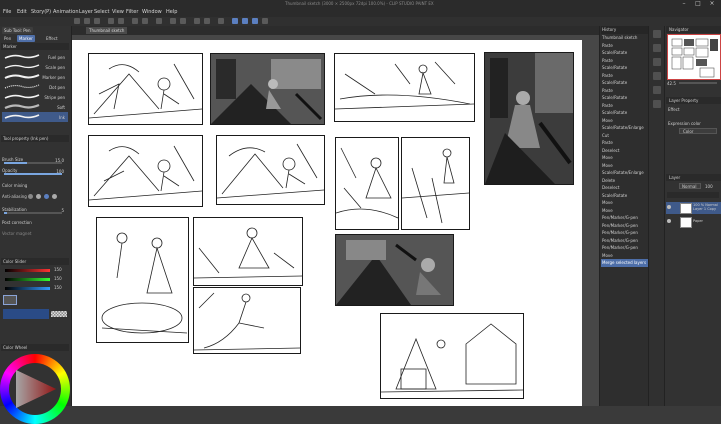  What do you see at coordinates (35, 67) in the screenshot?
I see `brush-item: Scale pen` at bounding box center [35, 67].